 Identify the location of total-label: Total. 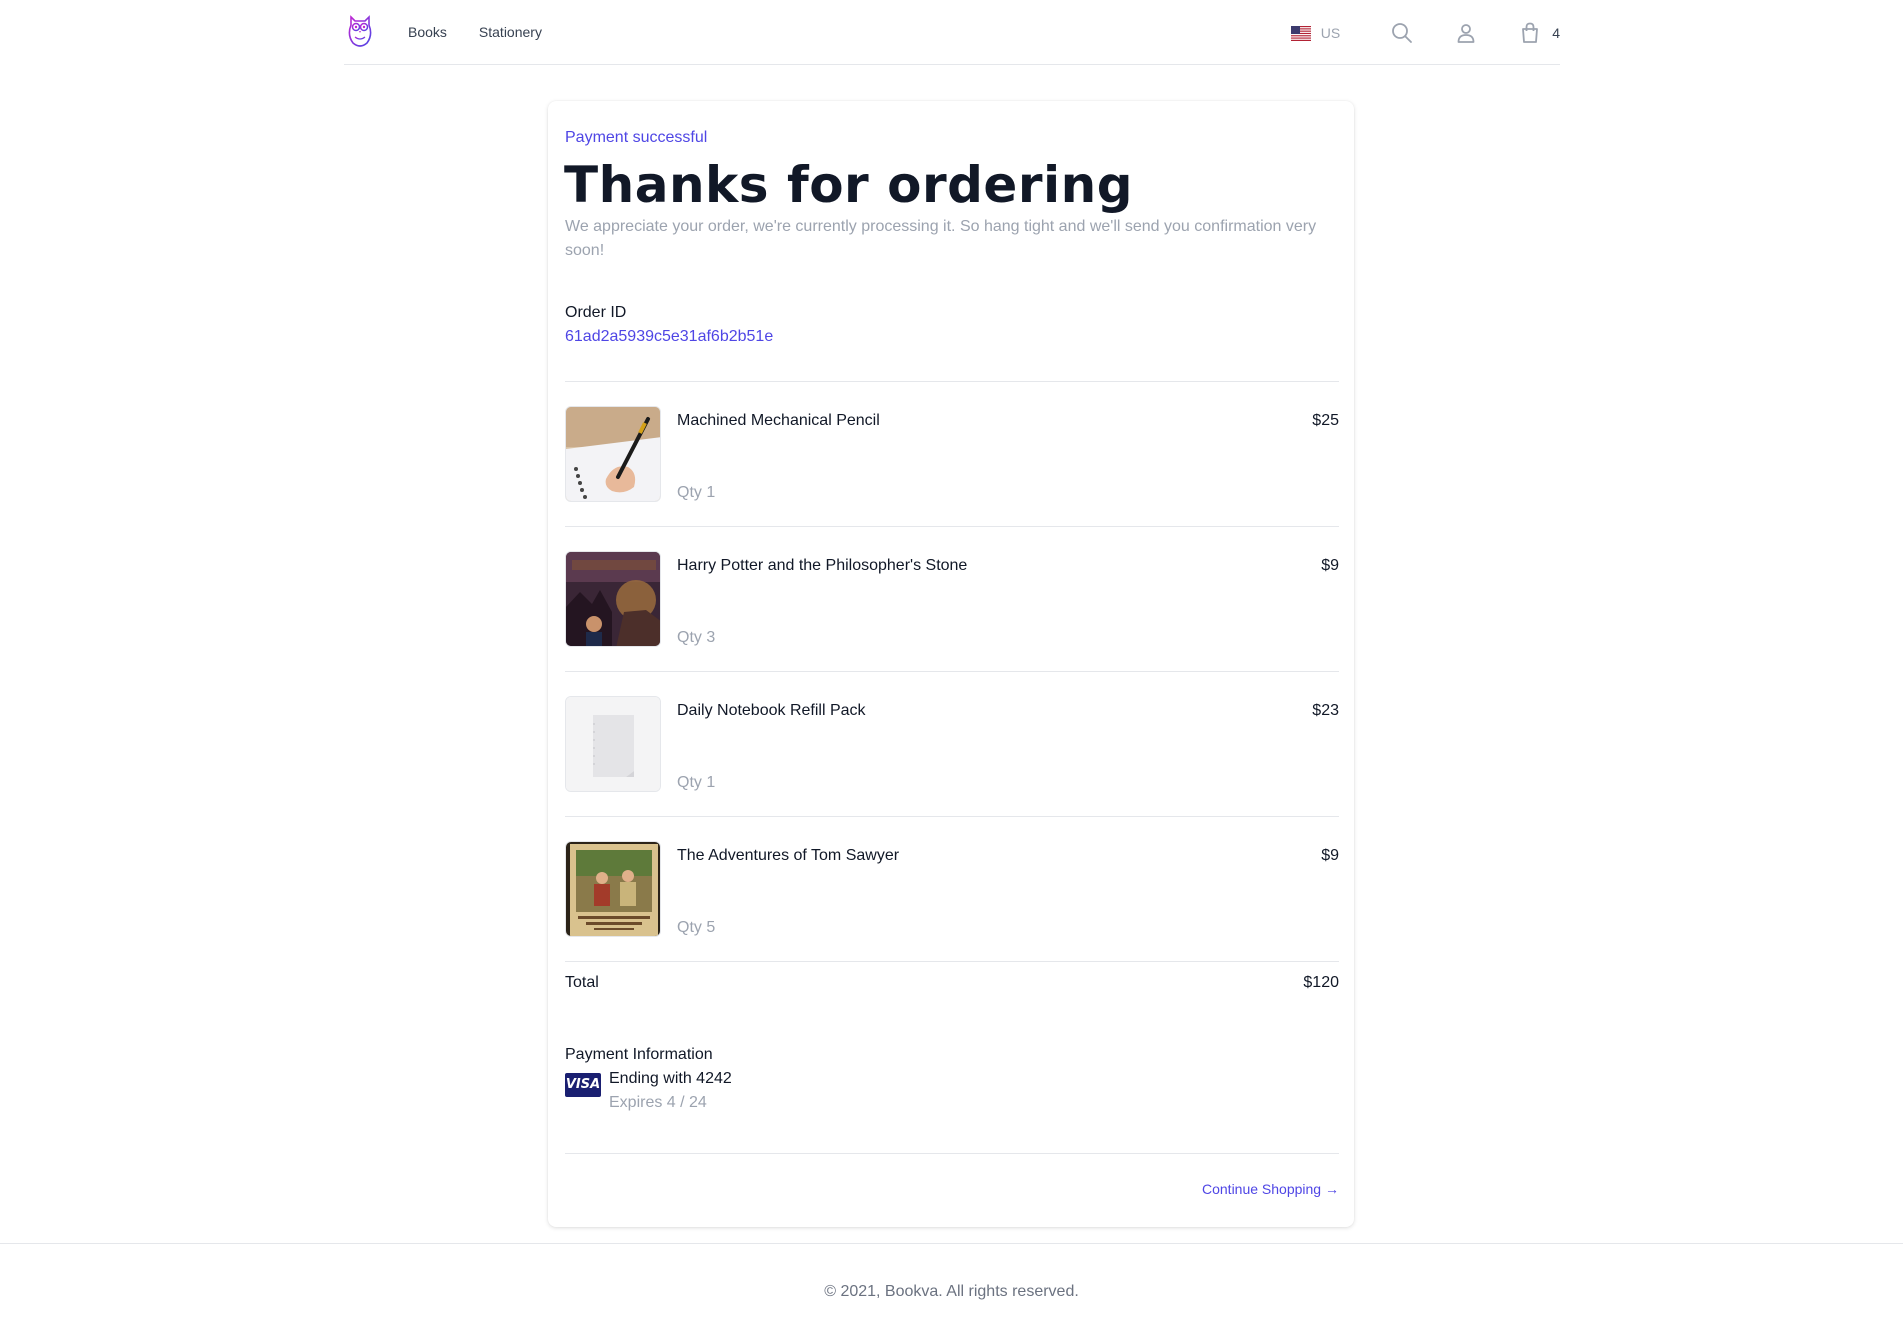
(582, 982).